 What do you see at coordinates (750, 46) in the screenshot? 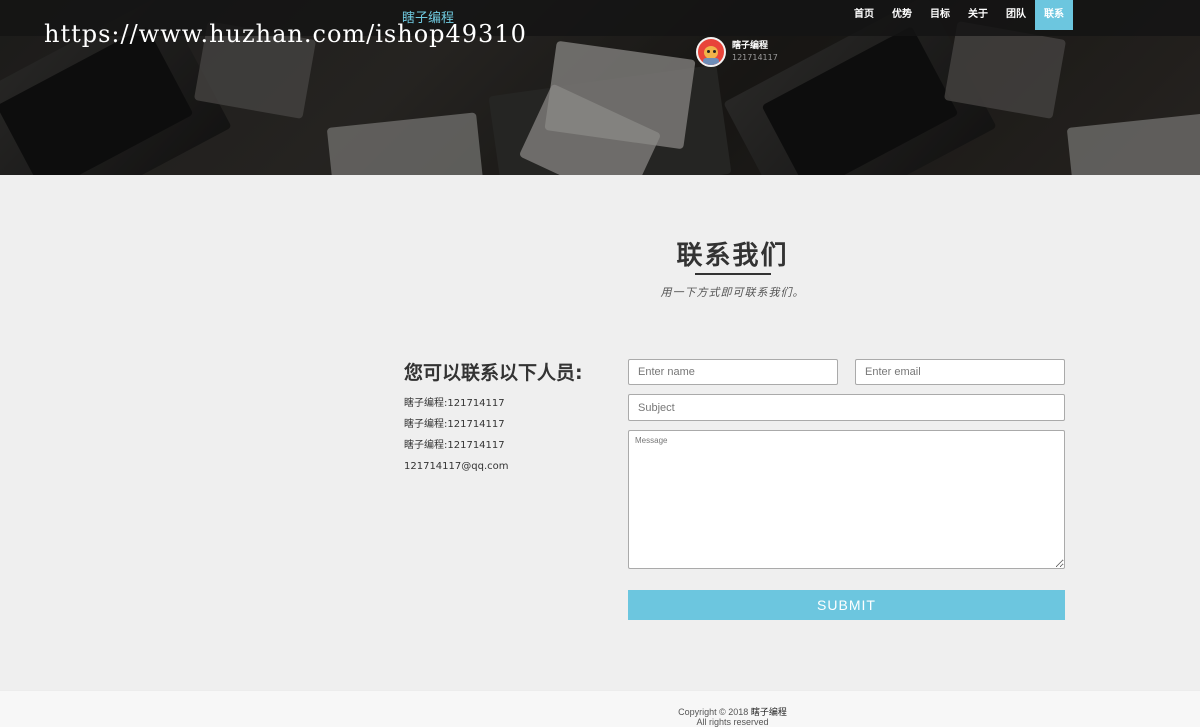
I see `profile-name: 瞎子编程` at bounding box center [750, 46].